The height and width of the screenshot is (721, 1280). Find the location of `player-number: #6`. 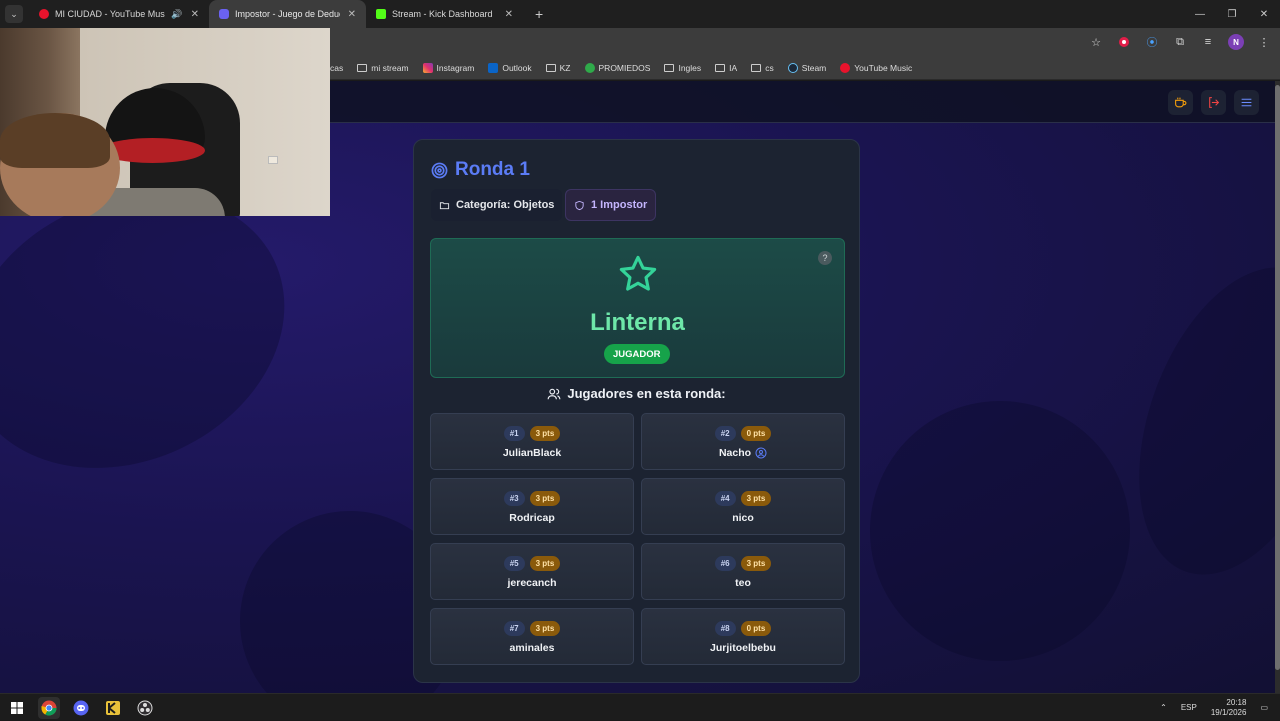

player-number: #6 is located at coordinates (725, 563).